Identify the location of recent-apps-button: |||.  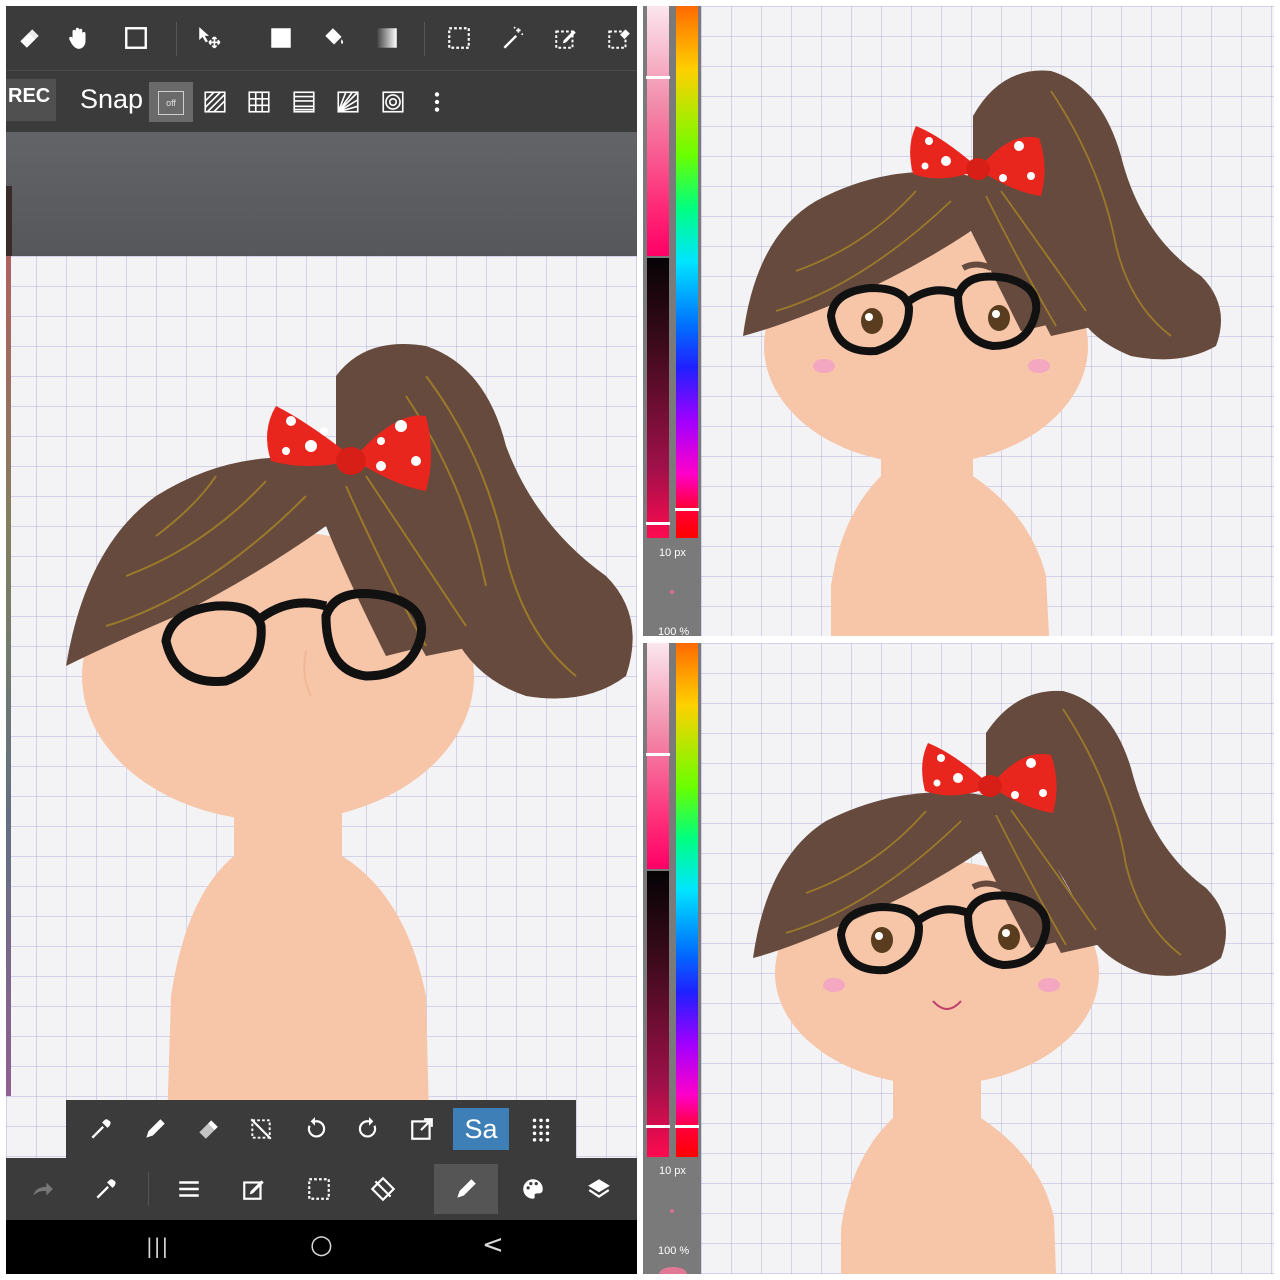
(157, 1246).